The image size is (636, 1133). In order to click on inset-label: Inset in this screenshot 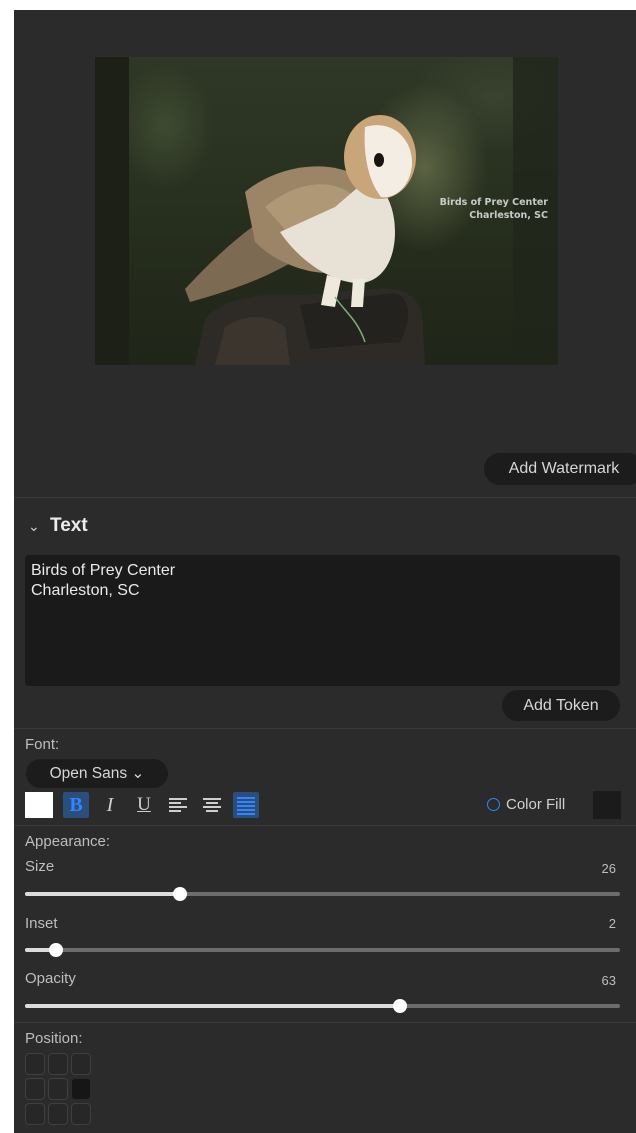, I will do `click(41, 923)`.